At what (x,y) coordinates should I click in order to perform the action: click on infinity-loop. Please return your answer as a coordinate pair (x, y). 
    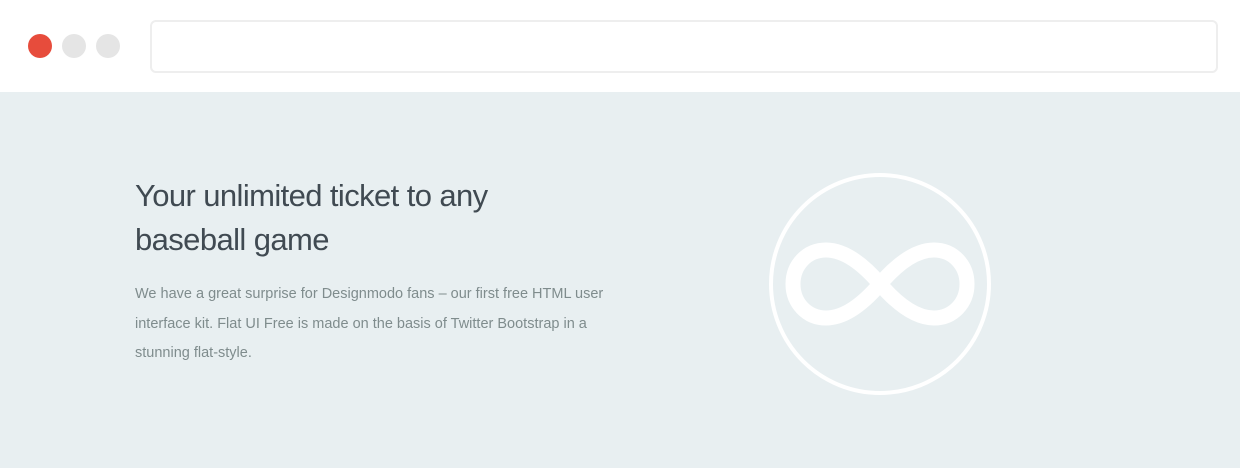
    Looking at the image, I should click on (880, 284).